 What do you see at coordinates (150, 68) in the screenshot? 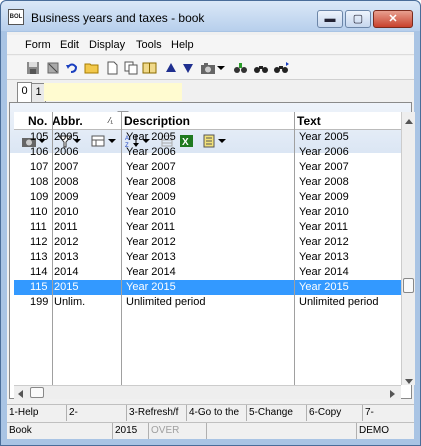
I see `book-icon` at bounding box center [150, 68].